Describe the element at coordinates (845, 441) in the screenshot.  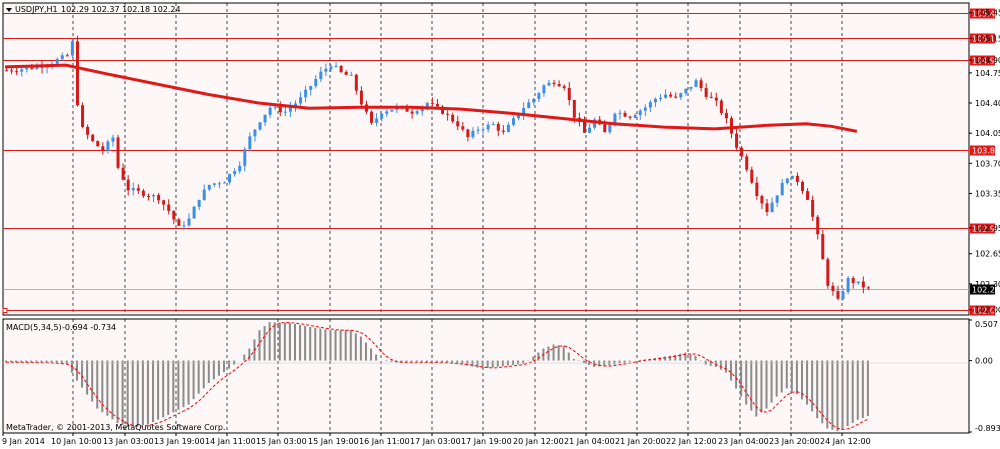
I see `time-tick-label: 24 Jan 12:00` at that location.